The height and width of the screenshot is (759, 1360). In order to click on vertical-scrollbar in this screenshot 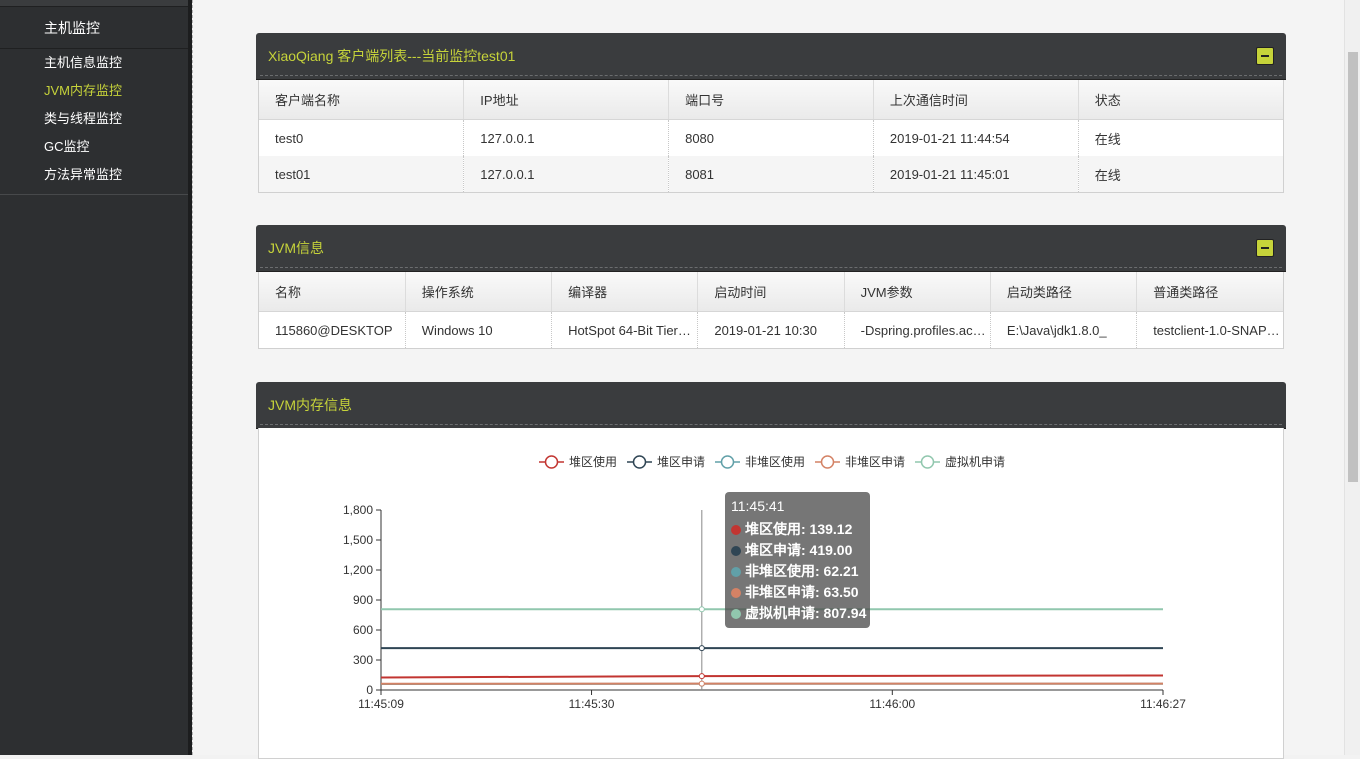, I will do `click(1352, 377)`.